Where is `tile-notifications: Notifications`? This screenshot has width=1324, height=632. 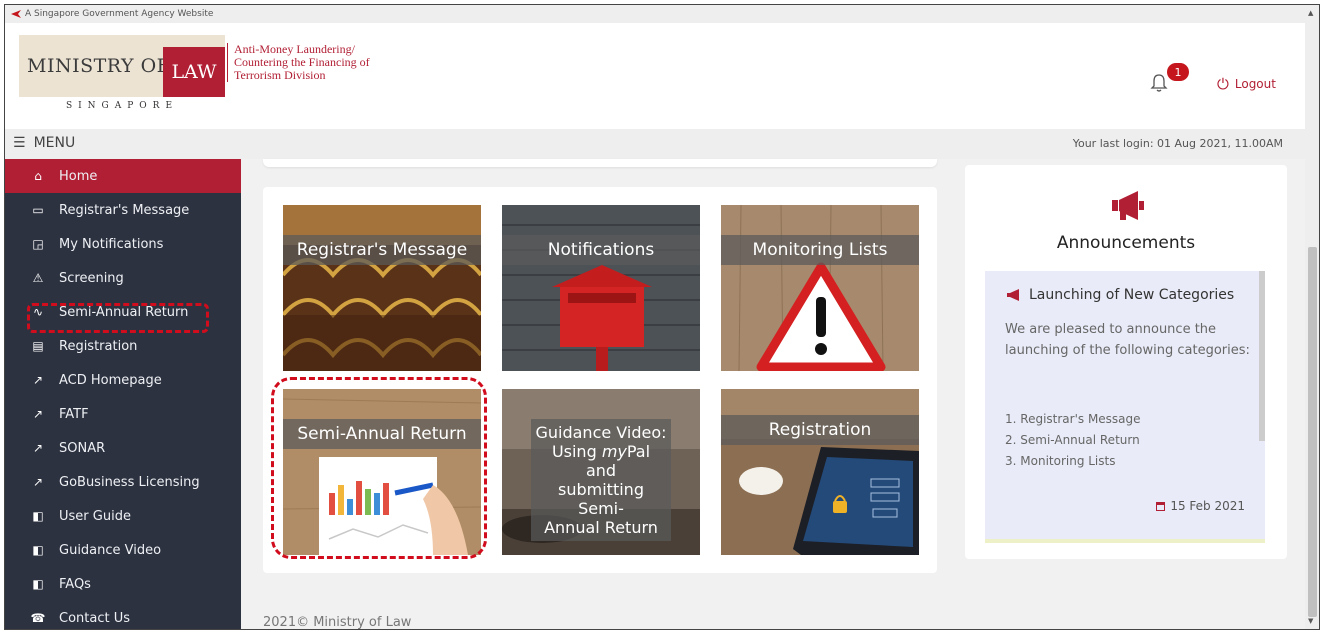
tile-notifications: Notifications is located at coordinates (601, 288).